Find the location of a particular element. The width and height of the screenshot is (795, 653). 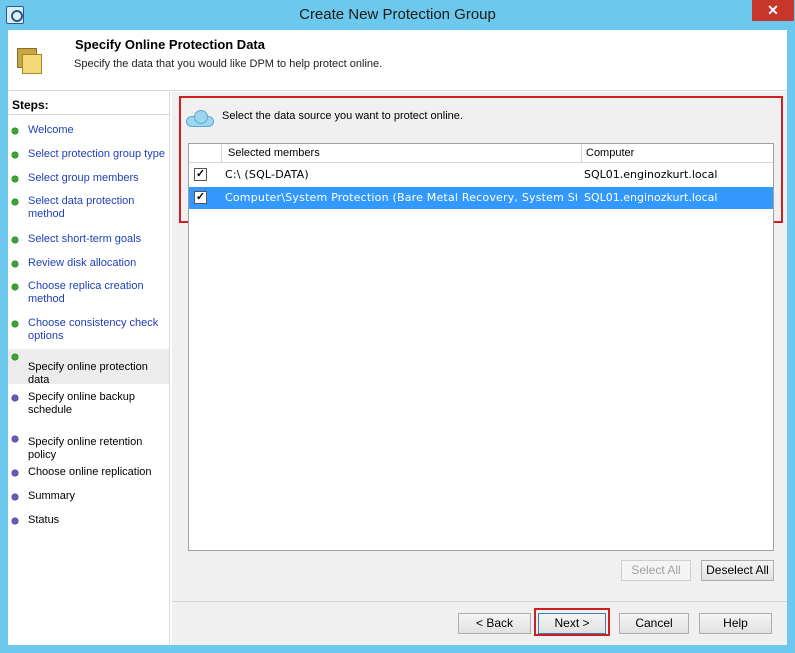

folders-icon is located at coordinates (30, 61).